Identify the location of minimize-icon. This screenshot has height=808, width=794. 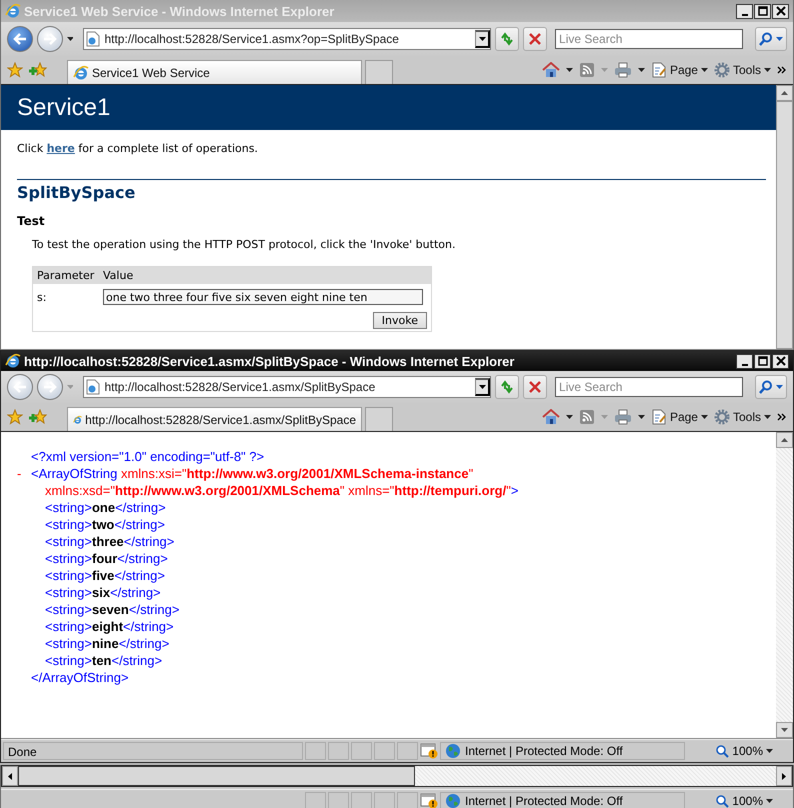
(745, 15).